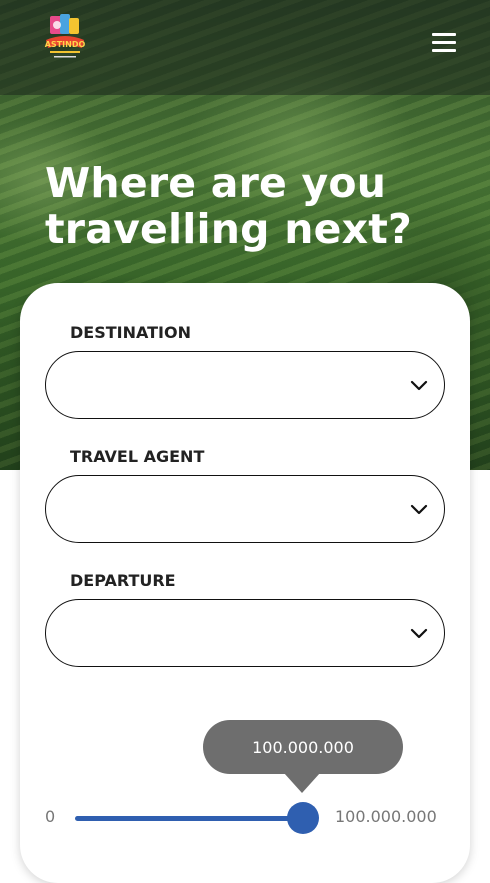  What do you see at coordinates (229, 206) in the screenshot?
I see `page-headline: Where are you travelling next?` at bounding box center [229, 206].